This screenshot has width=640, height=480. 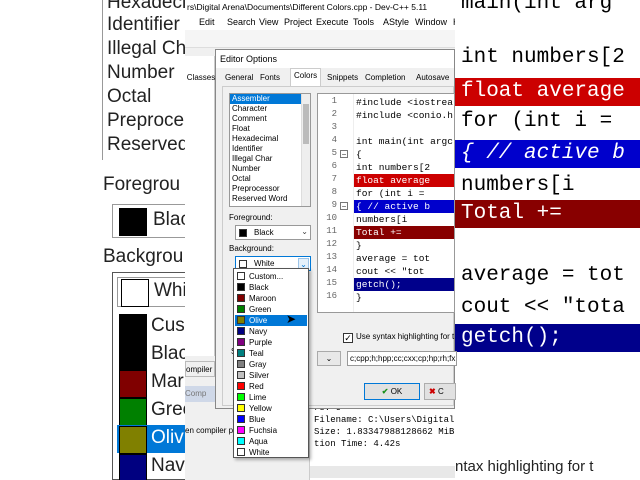 I want to click on list-item: Illegal Char, so click(x=270, y=159).